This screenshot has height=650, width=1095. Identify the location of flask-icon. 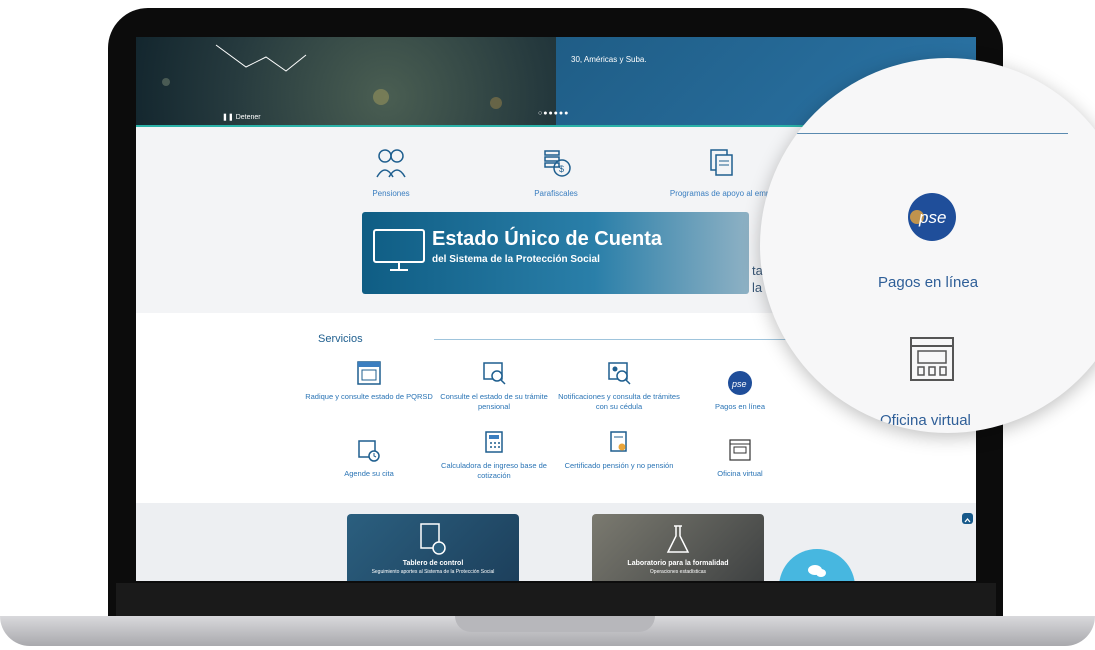
(678, 539).